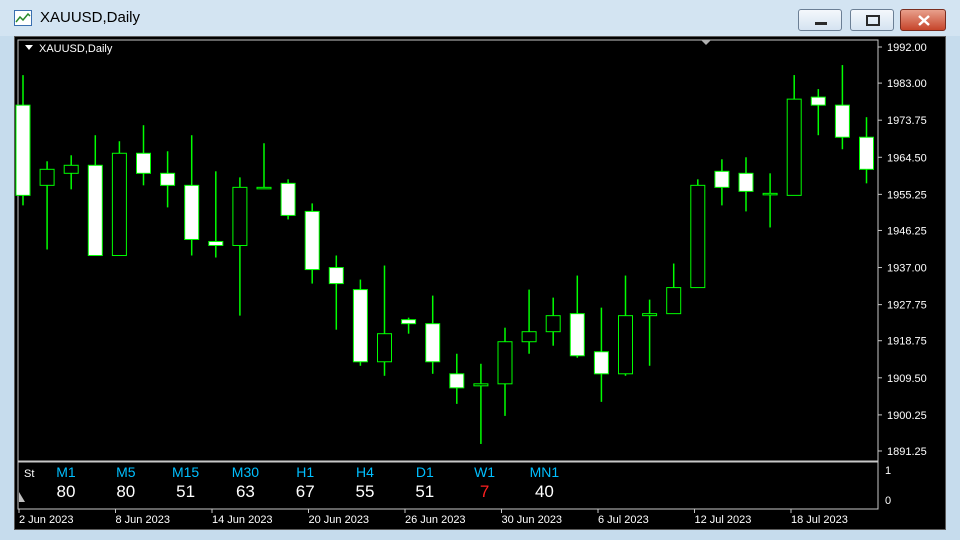 The image size is (960, 540). What do you see at coordinates (907, 452) in the screenshot?
I see `price-tick-label: 1891.25` at bounding box center [907, 452].